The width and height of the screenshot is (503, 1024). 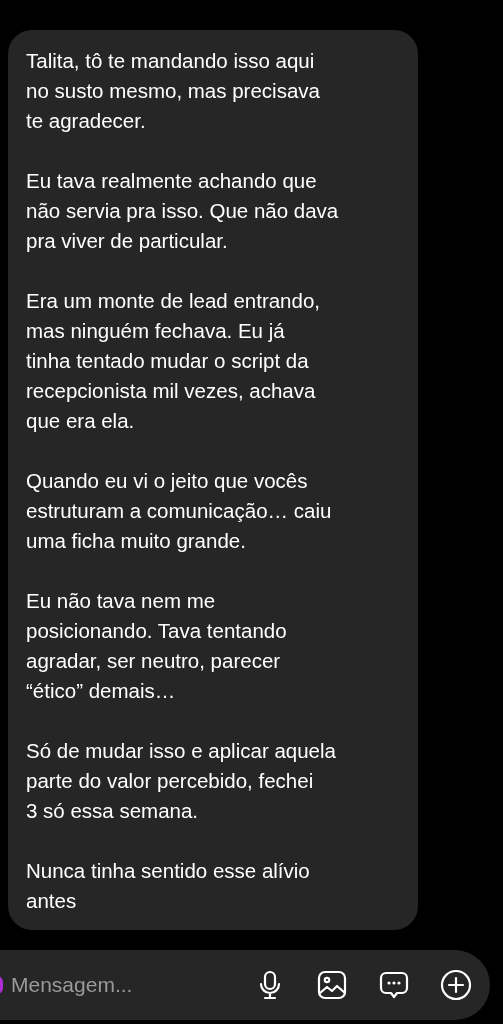 What do you see at coordinates (332, 985) in the screenshot?
I see `image-icon` at bounding box center [332, 985].